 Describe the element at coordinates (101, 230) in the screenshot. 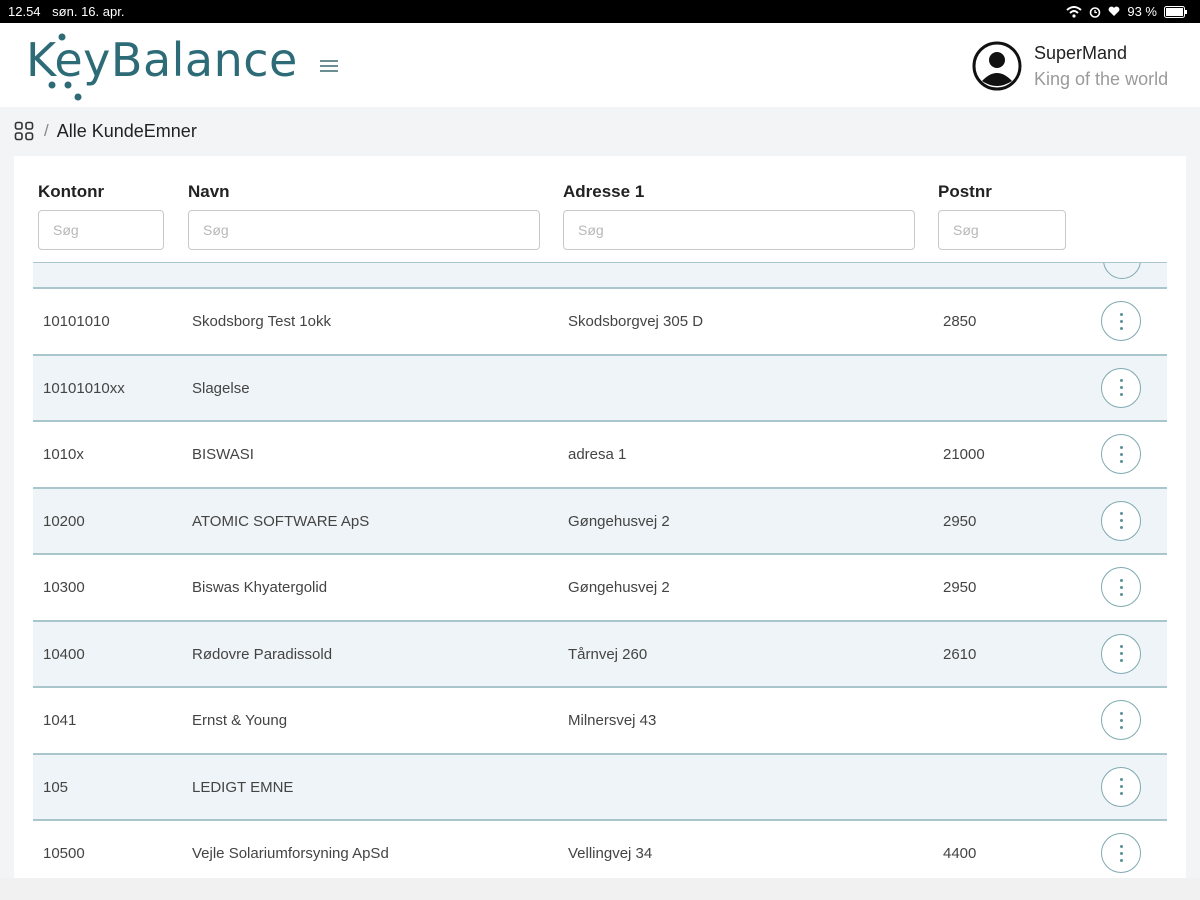

I see `kontonr-search-input` at that location.